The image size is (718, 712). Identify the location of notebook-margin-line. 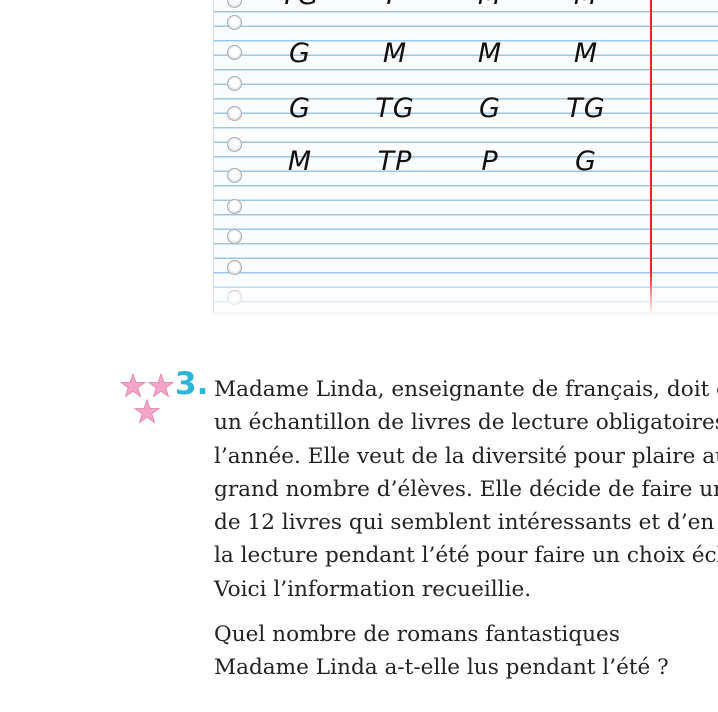
(651, 156).